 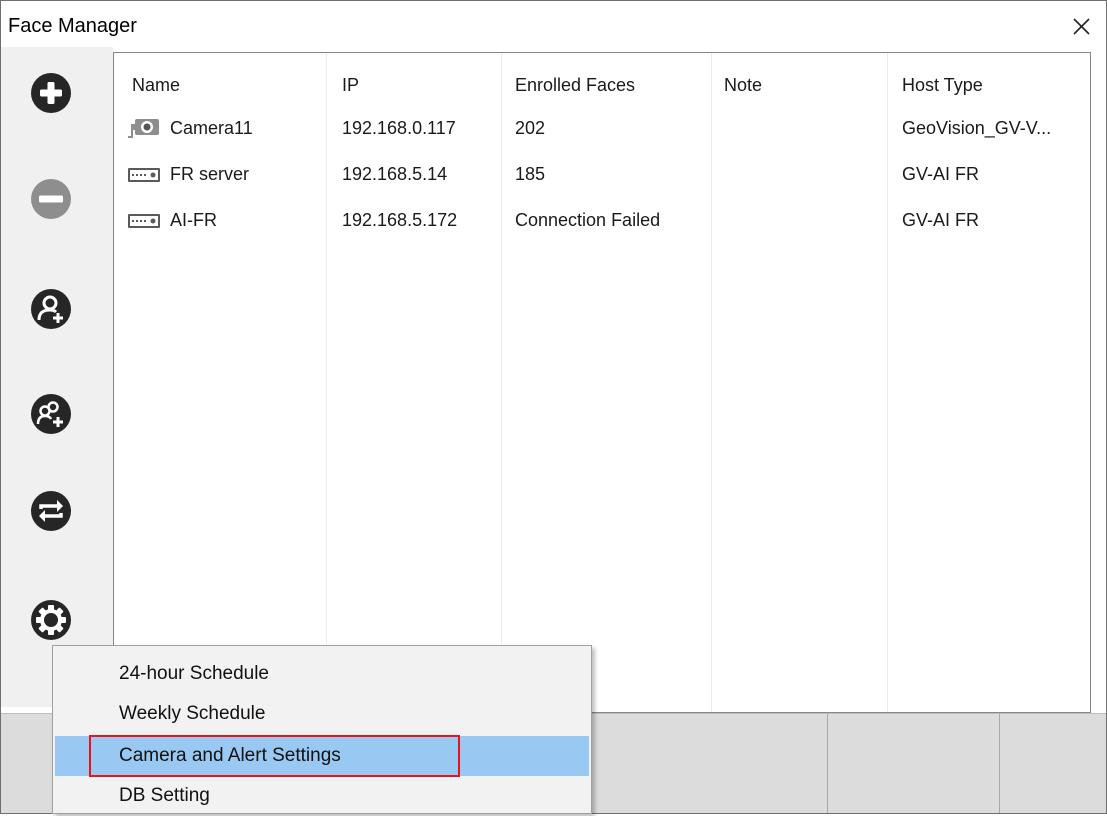 What do you see at coordinates (553, 24) in the screenshot?
I see `title-bar: Face Manager` at bounding box center [553, 24].